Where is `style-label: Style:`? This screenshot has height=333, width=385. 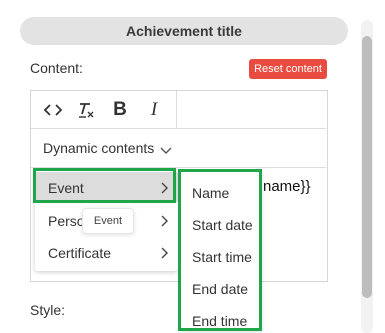
style-label: Style: is located at coordinates (48, 310).